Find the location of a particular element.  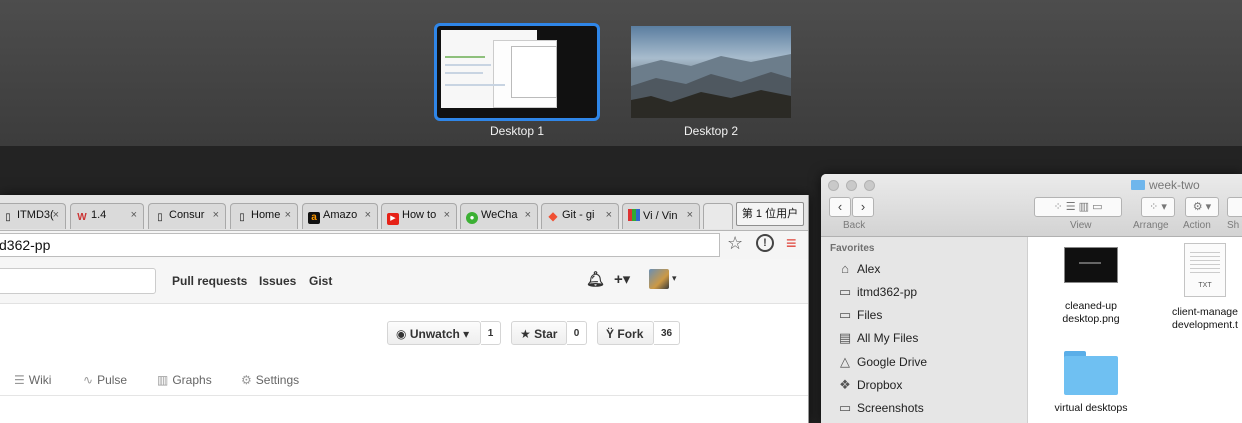

browser-tab: ● WeCha × is located at coordinates (499, 216).